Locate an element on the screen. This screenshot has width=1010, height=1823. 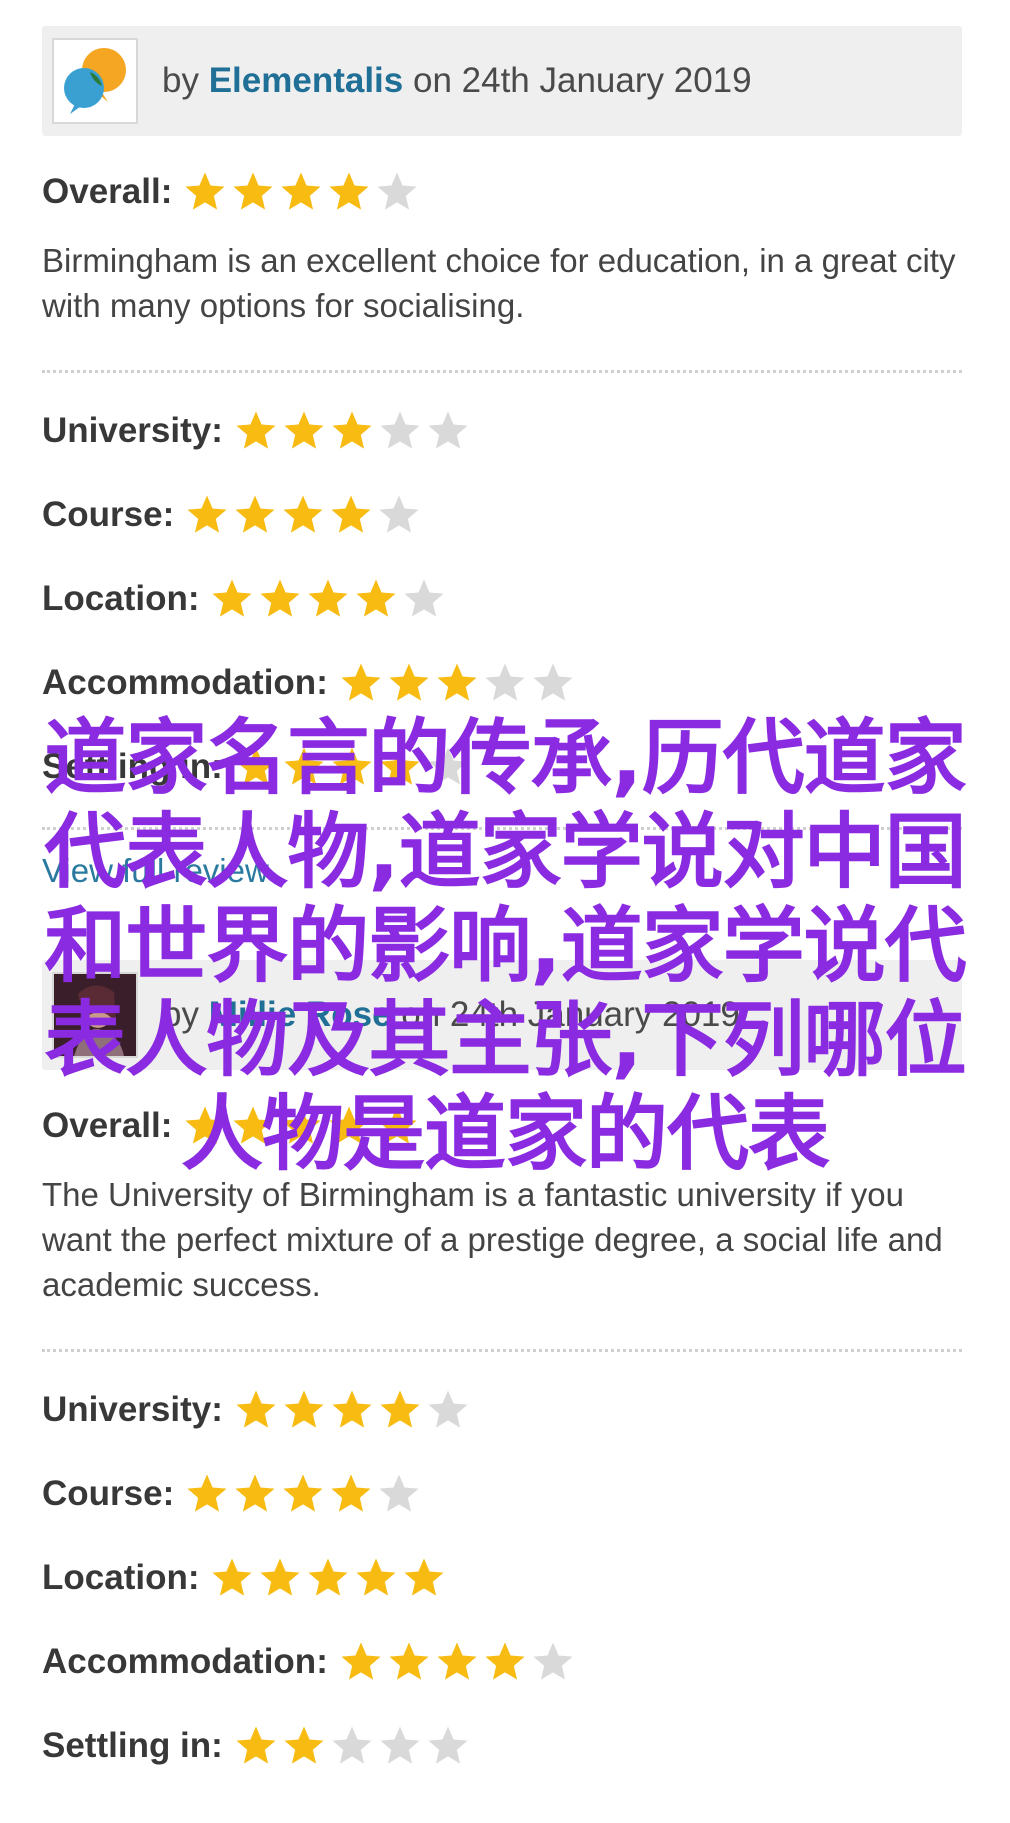
view-full-review-link: View full review is located at coordinates (502, 877).